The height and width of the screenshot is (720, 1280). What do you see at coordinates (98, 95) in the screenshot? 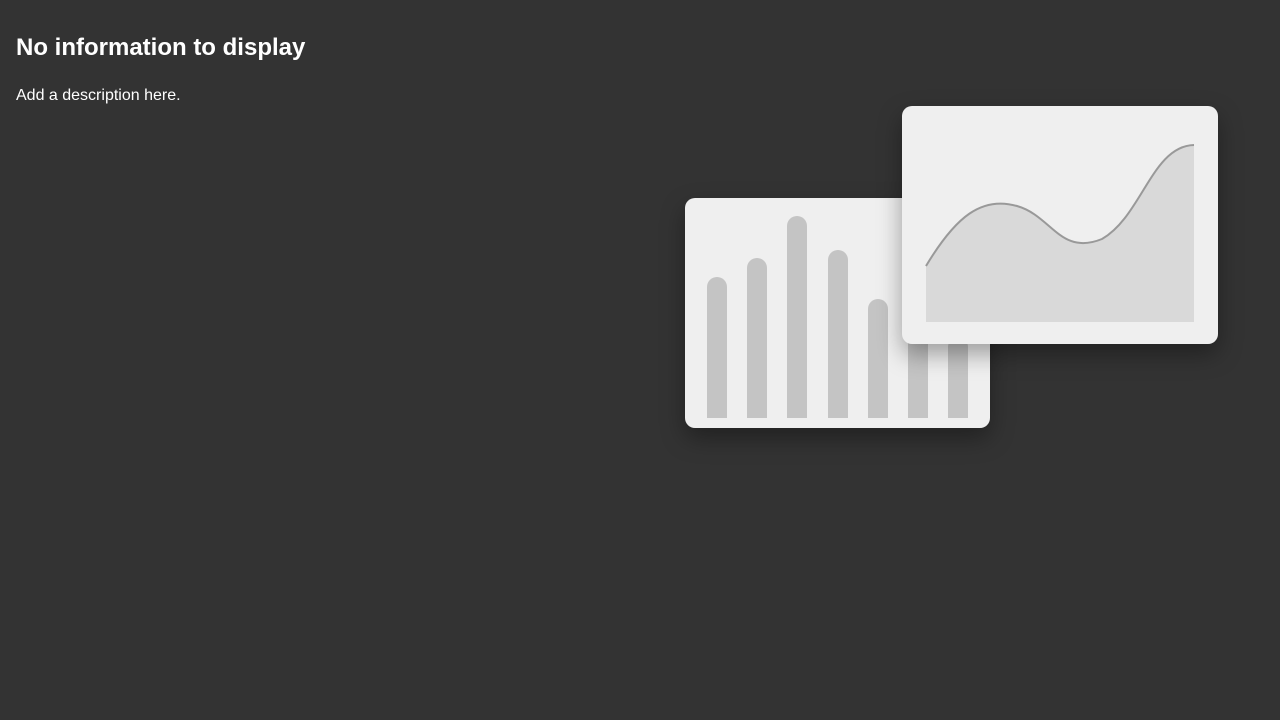
I see `empty-state-description: Add a description here.` at bounding box center [98, 95].